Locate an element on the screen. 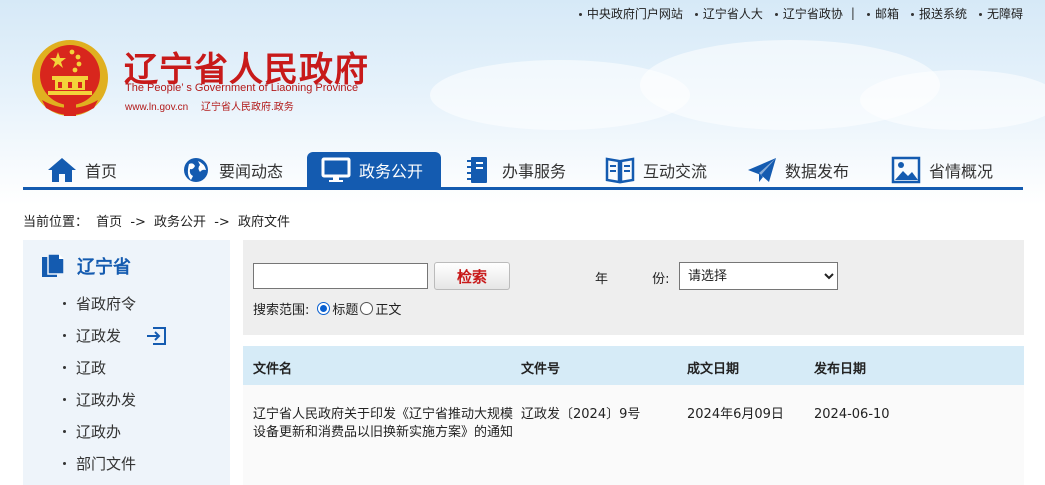 Image resolution: width=1045 pixels, height=485 pixels. document-written-date: 2024年6月09日 is located at coordinates (735, 414).